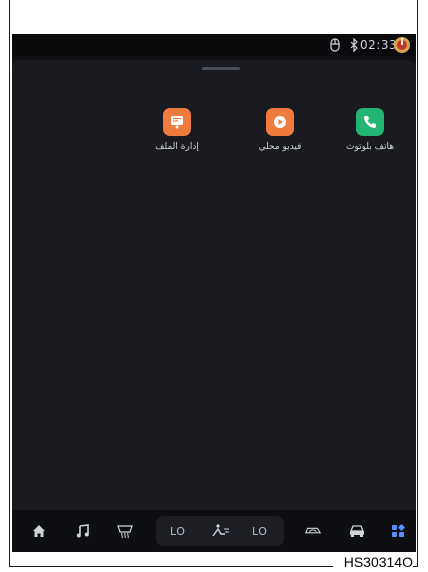  Describe the element at coordinates (357, 531) in the screenshot. I see `car-icon` at that location.